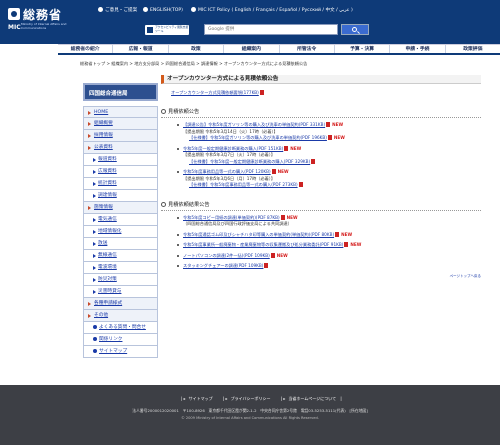 The image size is (500, 445). I want to click on nav-organization: 組織案内, so click(250, 49).